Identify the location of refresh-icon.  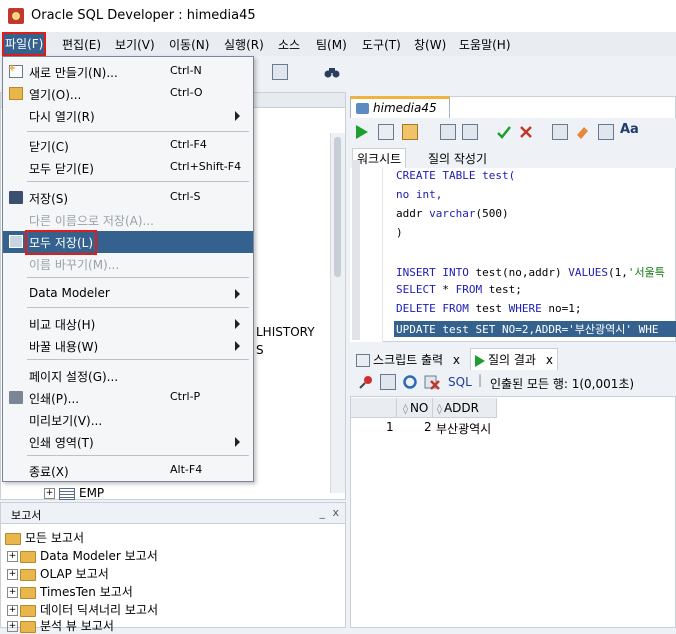
(410, 382).